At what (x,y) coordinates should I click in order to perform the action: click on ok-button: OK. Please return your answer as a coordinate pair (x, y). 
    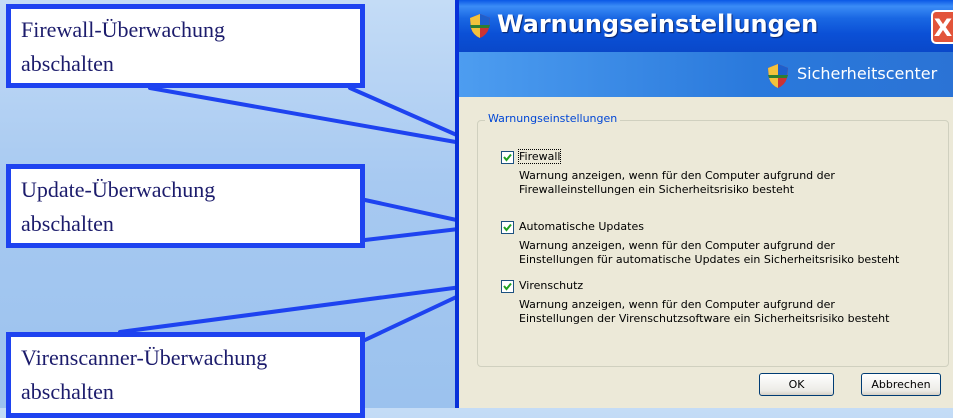
    Looking at the image, I should click on (796, 384).